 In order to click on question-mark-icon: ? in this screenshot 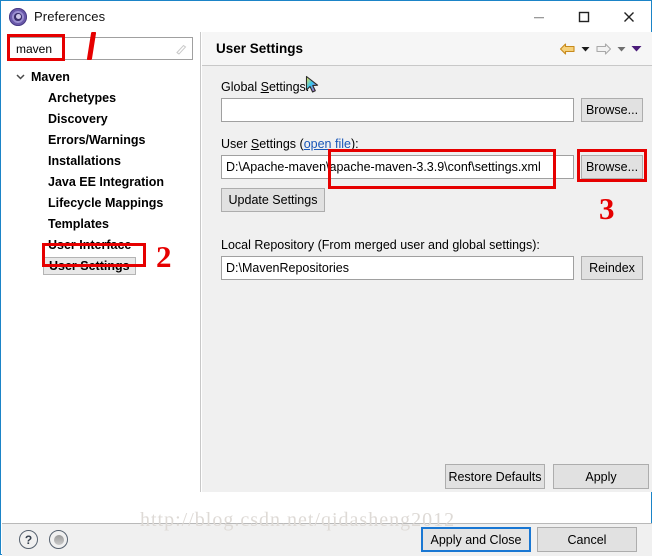, I will do `click(28, 539)`.